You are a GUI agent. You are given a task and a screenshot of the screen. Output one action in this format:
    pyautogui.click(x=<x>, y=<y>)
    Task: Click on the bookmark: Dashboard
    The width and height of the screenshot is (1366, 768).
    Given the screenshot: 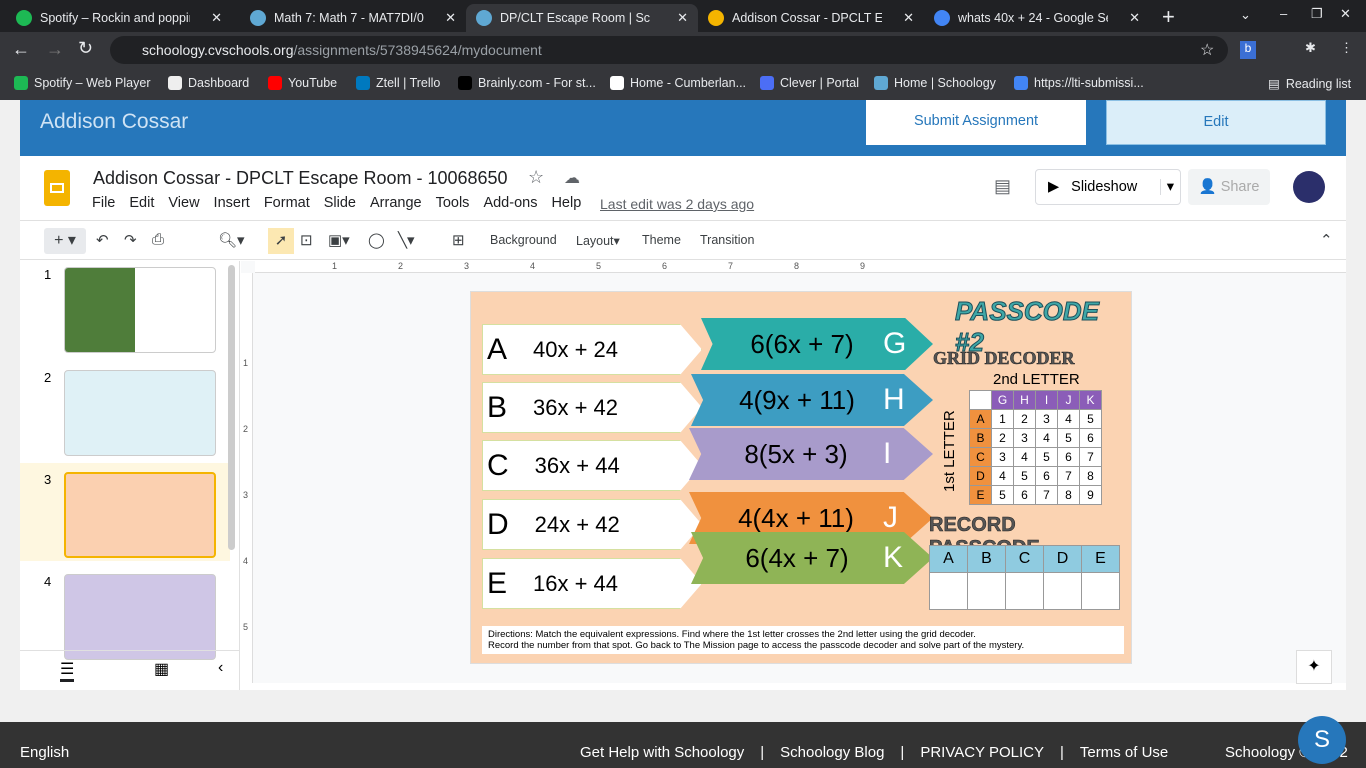 What is the action you would take?
    pyautogui.click(x=208, y=83)
    